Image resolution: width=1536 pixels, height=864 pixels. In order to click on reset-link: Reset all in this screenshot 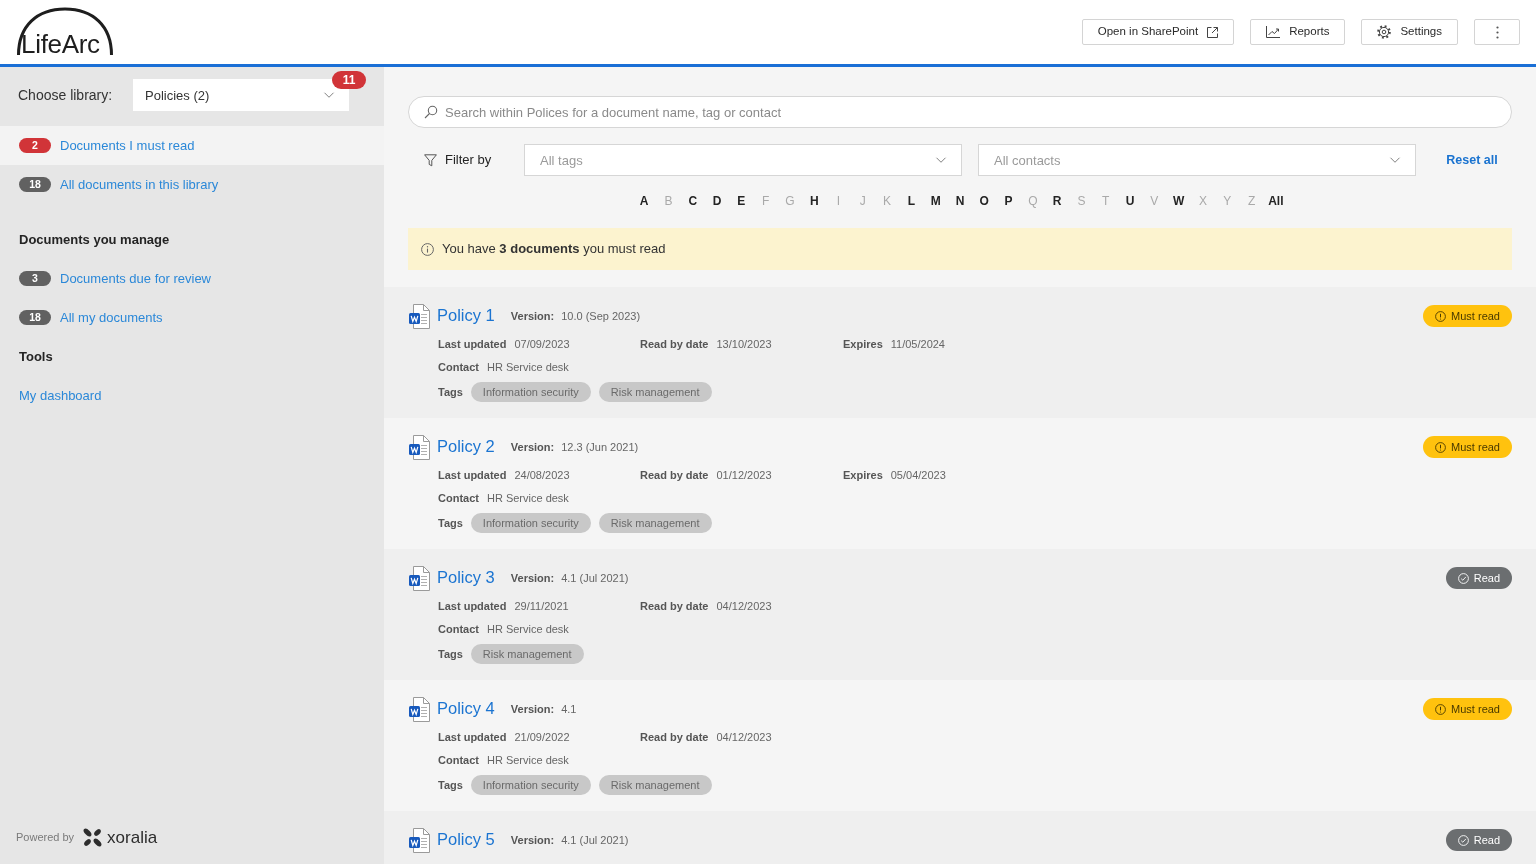, I will do `click(1472, 160)`.